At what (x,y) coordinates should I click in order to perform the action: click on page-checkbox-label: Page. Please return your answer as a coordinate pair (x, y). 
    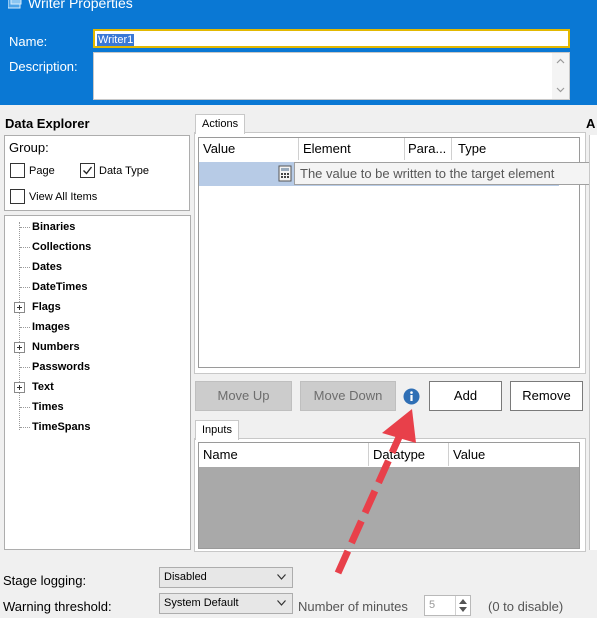
    Looking at the image, I should click on (42, 171).